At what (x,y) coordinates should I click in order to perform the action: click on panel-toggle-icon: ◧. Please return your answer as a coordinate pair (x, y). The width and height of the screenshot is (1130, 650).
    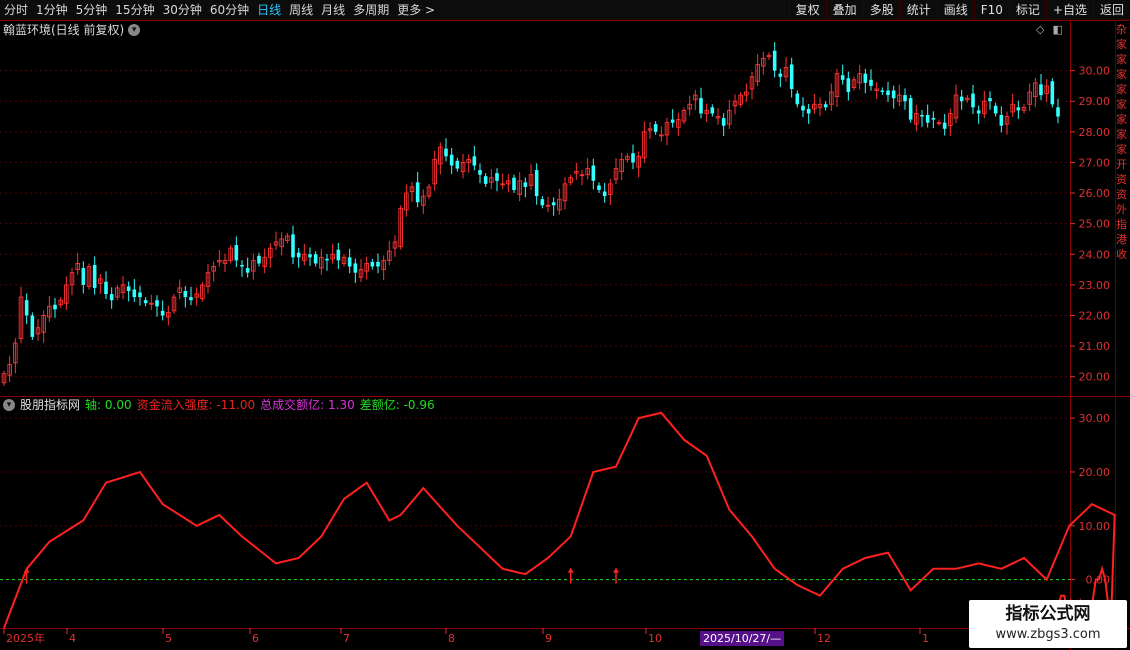
    Looking at the image, I should click on (1057, 29).